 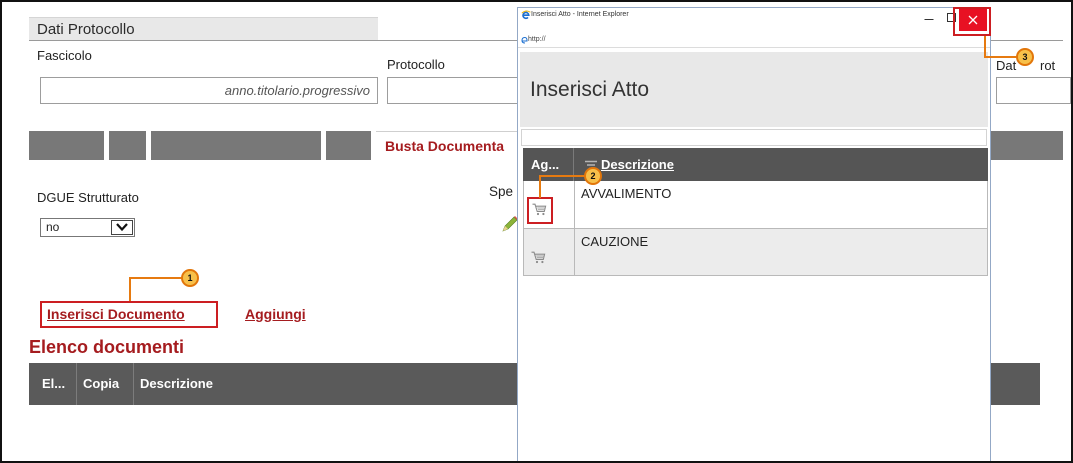 What do you see at coordinates (87, 227) in the screenshot?
I see `dgue-select: no` at bounding box center [87, 227].